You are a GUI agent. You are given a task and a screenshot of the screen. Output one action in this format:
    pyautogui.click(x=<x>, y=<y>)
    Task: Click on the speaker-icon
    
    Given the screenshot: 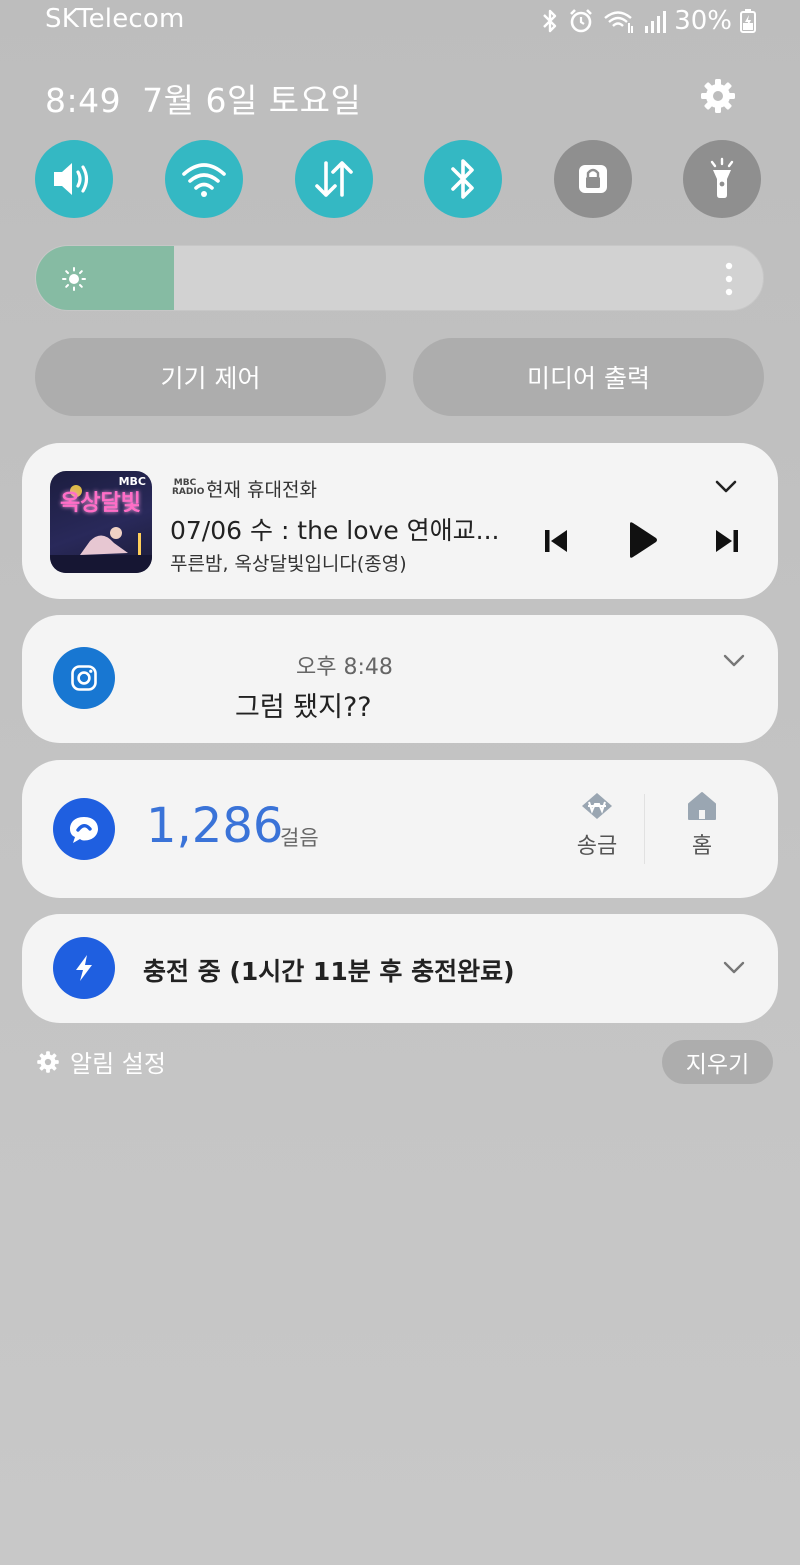 What is the action you would take?
    pyautogui.click(x=71, y=179)
    